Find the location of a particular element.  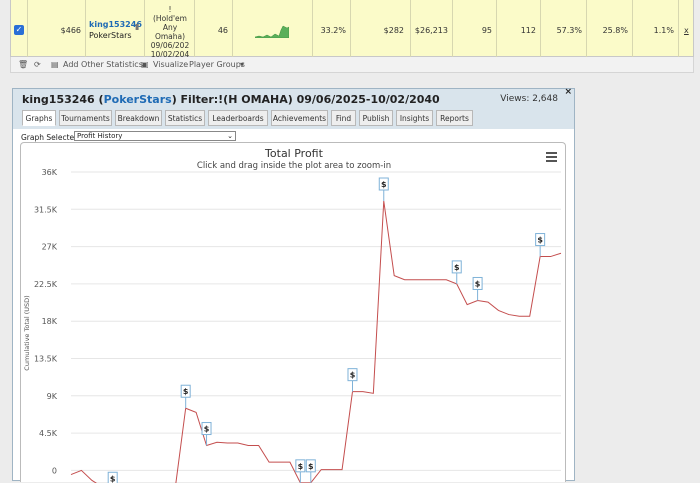

filter-line: 09/06/202 is located at coordinates (170, 45).